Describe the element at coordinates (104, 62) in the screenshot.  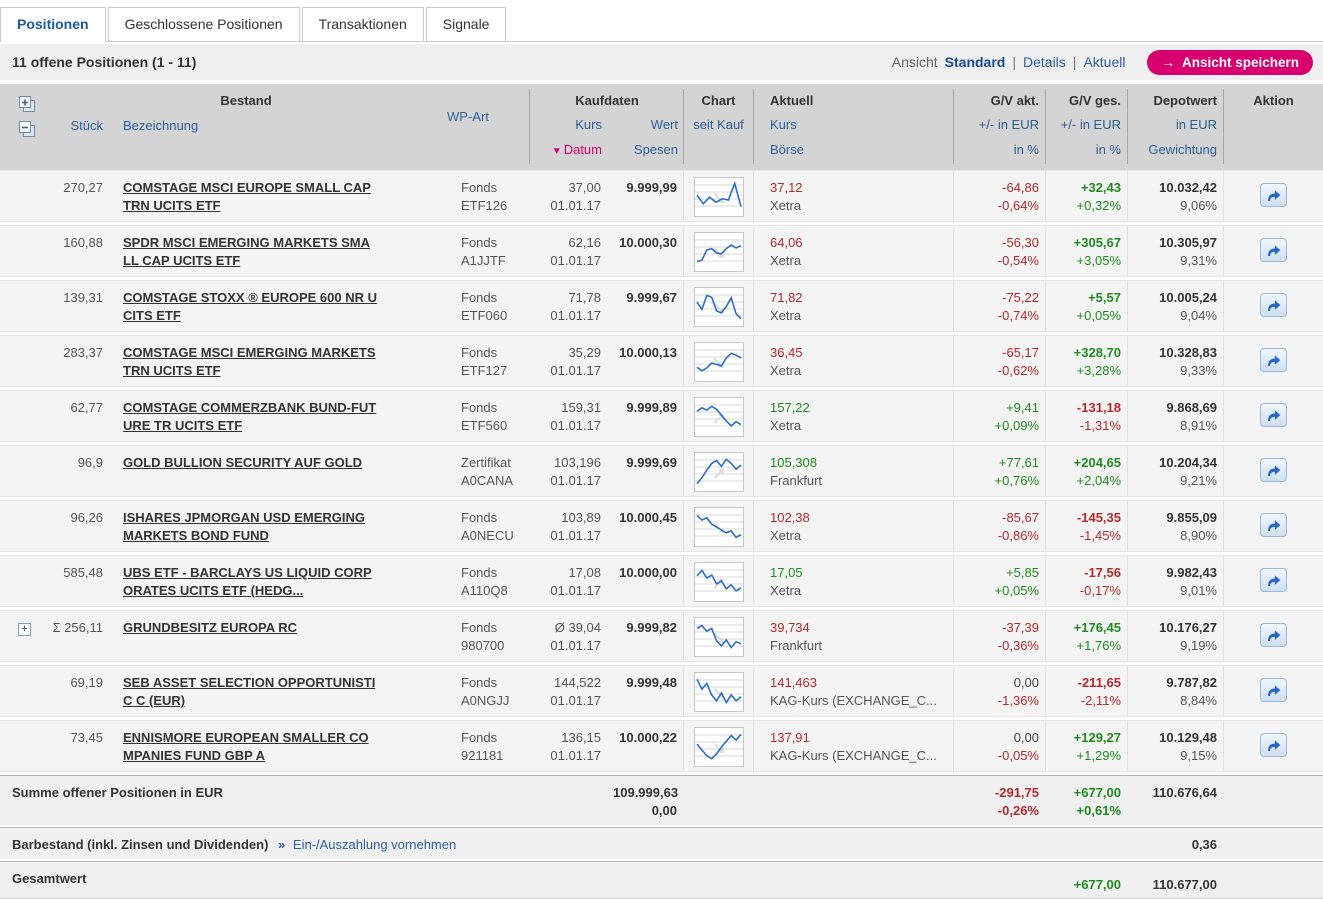
I see `positions-count: 11 offene Positionen (1 - 11)` at that location.